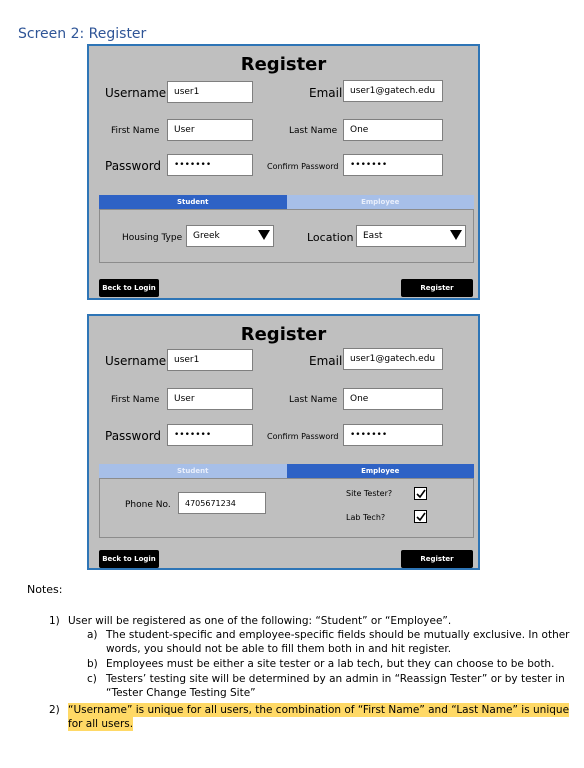 This screenshot has width=584, height=768. What do you see at coordinates (206, 236) in the screenshot?
I see `housing-type-value: Greek` at bounding box center [206, 236].